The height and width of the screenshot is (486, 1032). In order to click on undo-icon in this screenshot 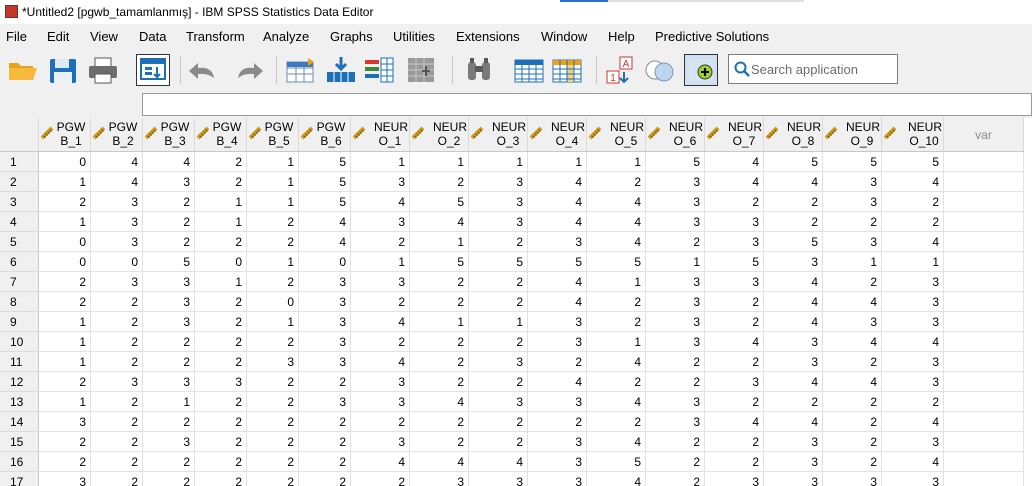, I will do `click(203, 70)`.